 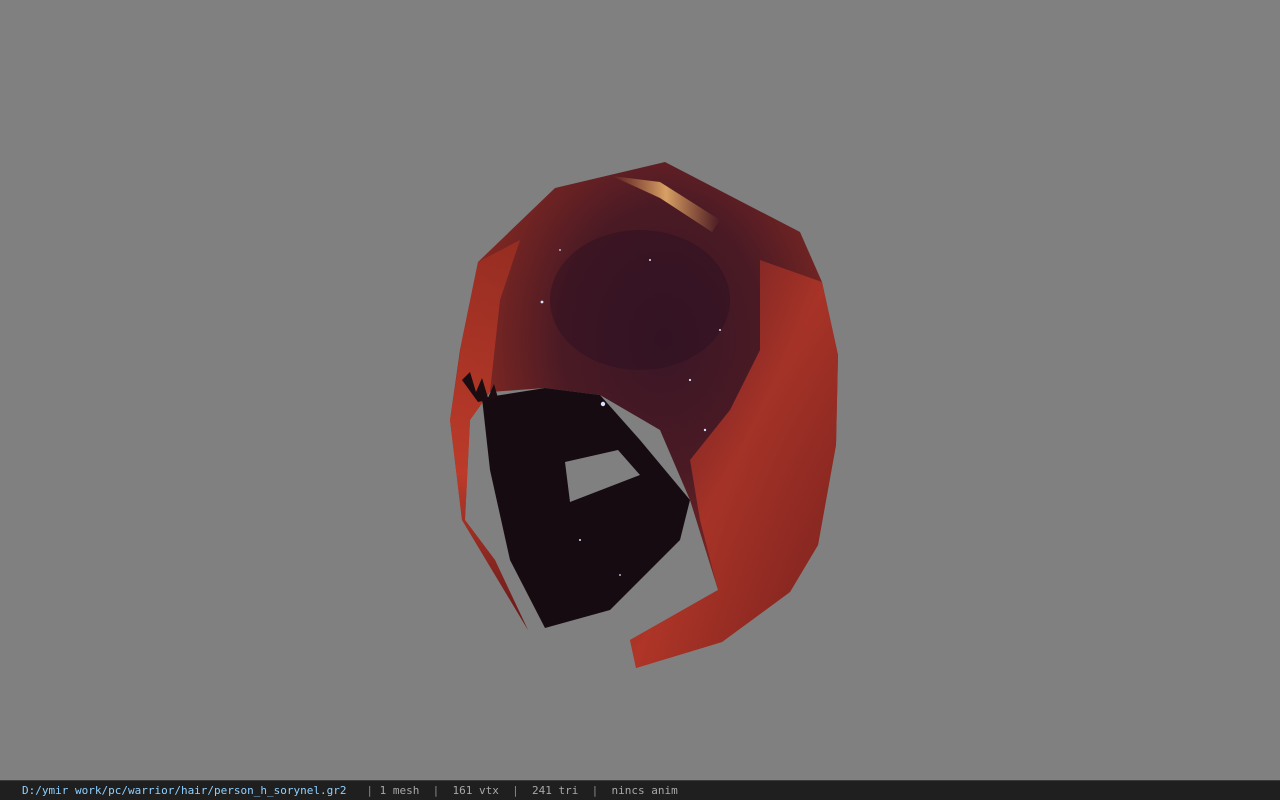 I want to click on animation-status: nincs anim, so click(x=644, y=790).